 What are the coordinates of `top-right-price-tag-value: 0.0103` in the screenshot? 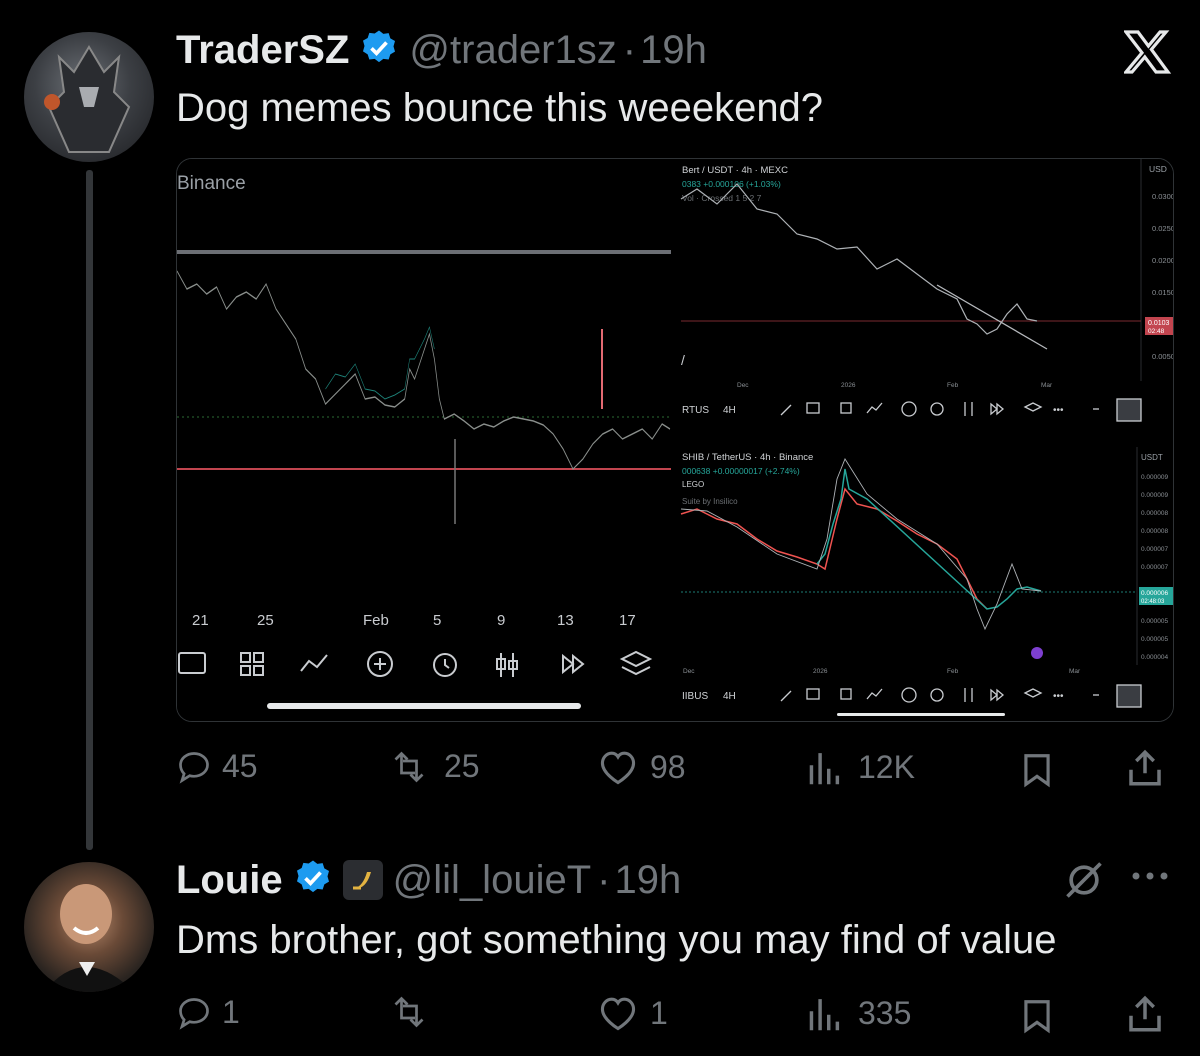 It's located at (1159, 323).